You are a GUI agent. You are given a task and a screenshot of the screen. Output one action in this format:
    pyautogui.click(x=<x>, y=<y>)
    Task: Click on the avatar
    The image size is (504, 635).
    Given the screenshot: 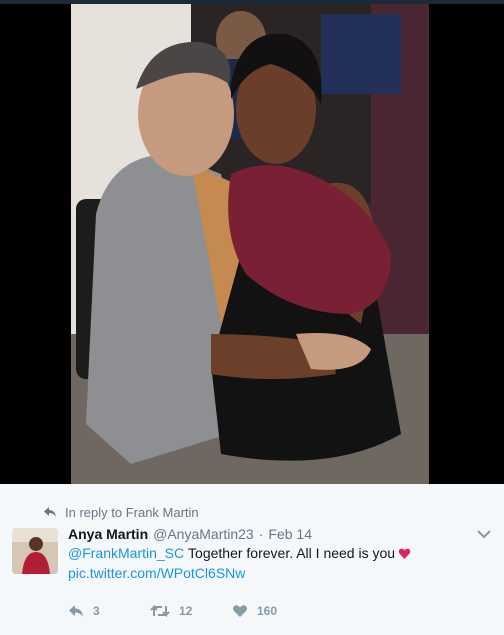 What is the action you would take?
    pyautogui.click(x=35, y=551)
    